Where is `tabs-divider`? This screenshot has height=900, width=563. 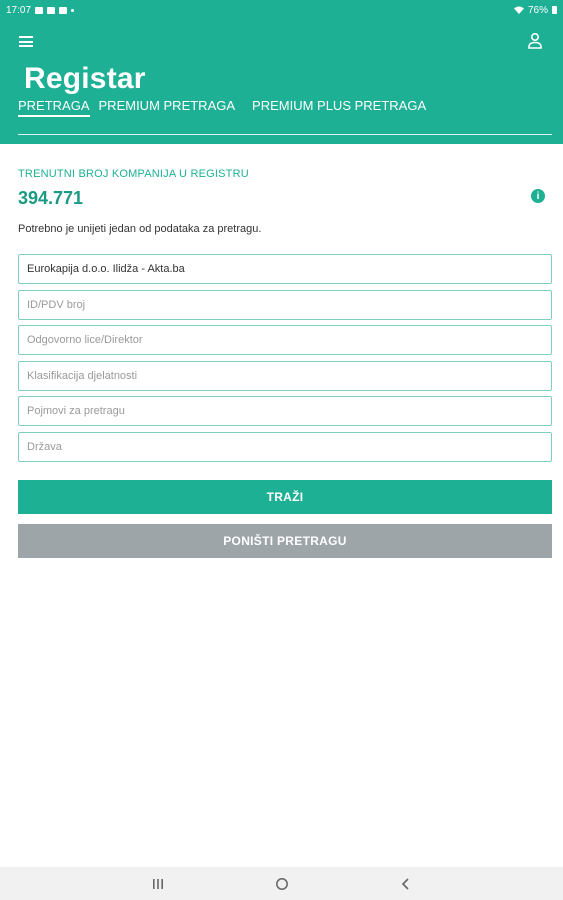
tabs-divider is located at coordinates (285, 134).